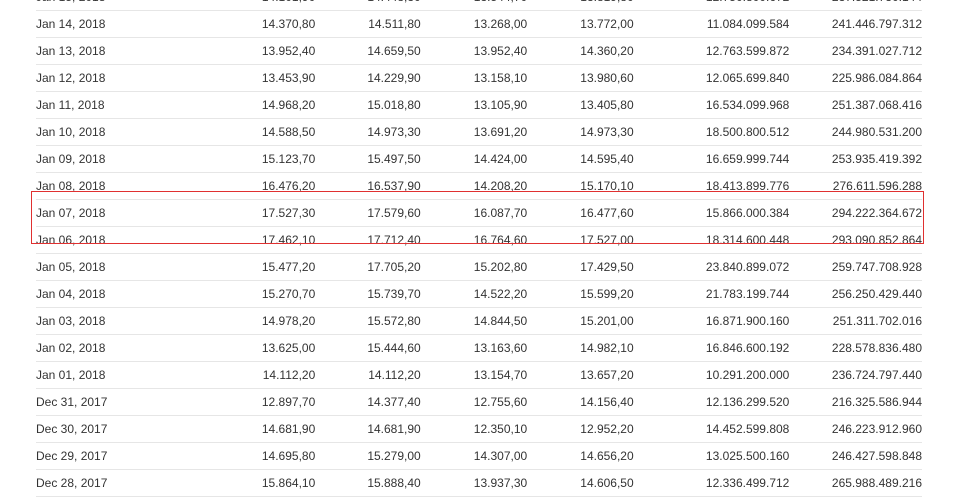 The image size is (960, 497). I want to click on cell-market-cap: 276.611.596.288, so click(855, 186).